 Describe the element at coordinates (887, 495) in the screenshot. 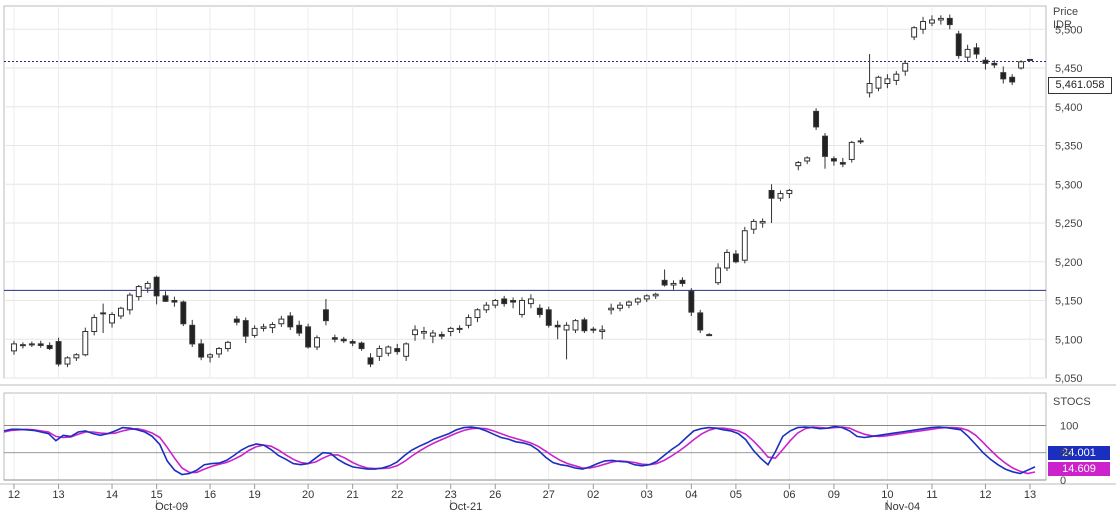

I see `x-tick-label: 10` at that location.